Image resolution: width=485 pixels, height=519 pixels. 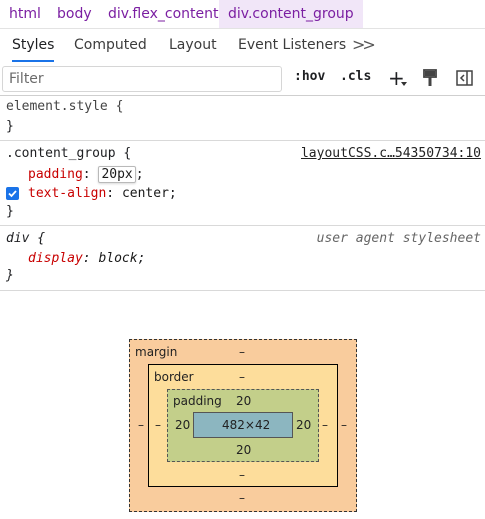 I want to click on filter-placeholder: Filter, so click(x=26, y=79).